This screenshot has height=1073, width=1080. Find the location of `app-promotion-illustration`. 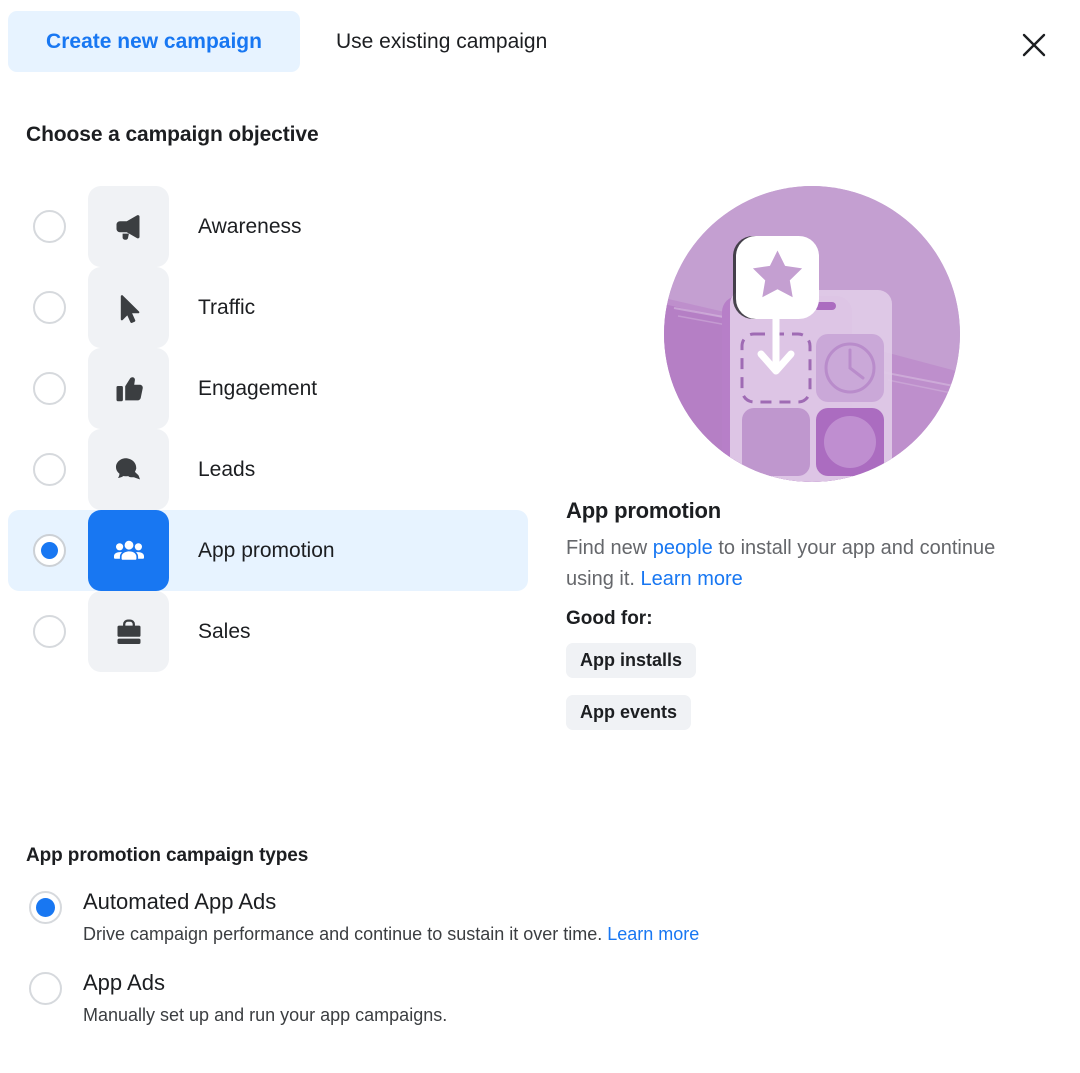

app-promotion-illustration is located at coordinates (812, 334).